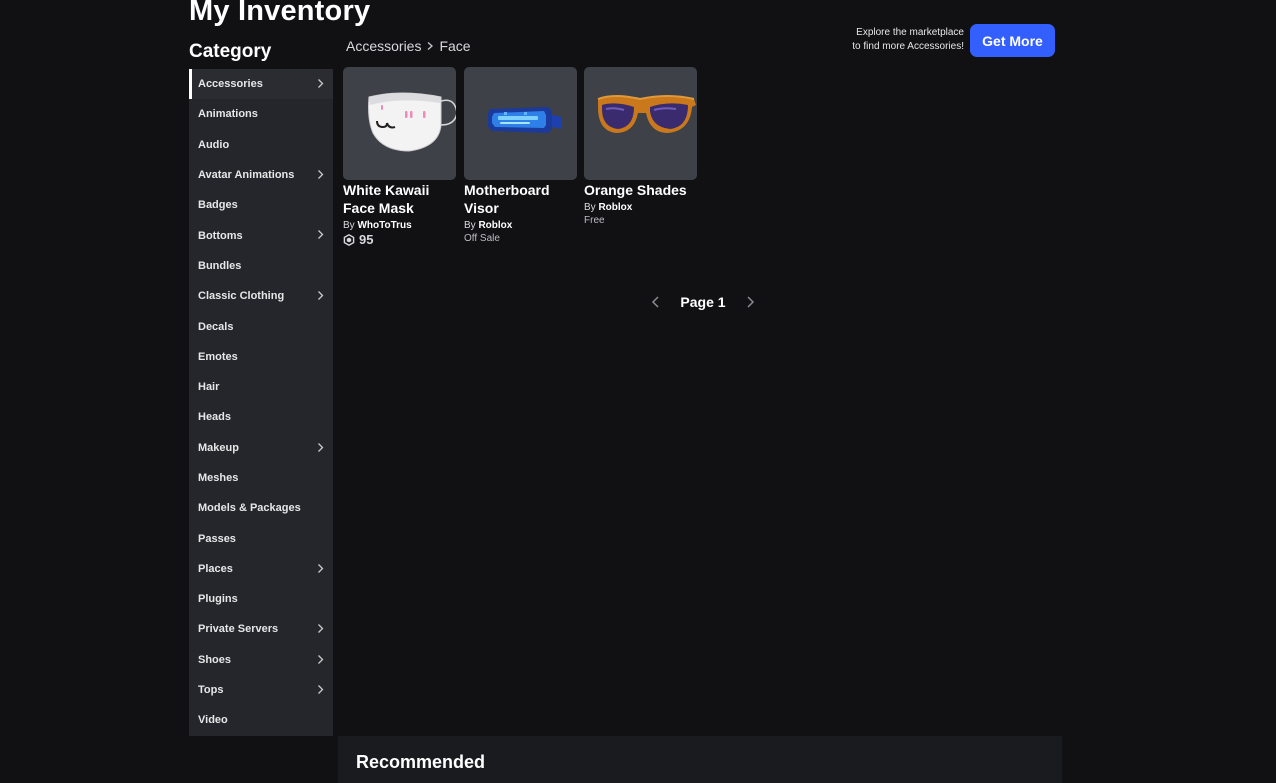 The height and width of the screenshot is (783, 1276). I want to click on sidebar-item-label: Passes, so click(217, 538).